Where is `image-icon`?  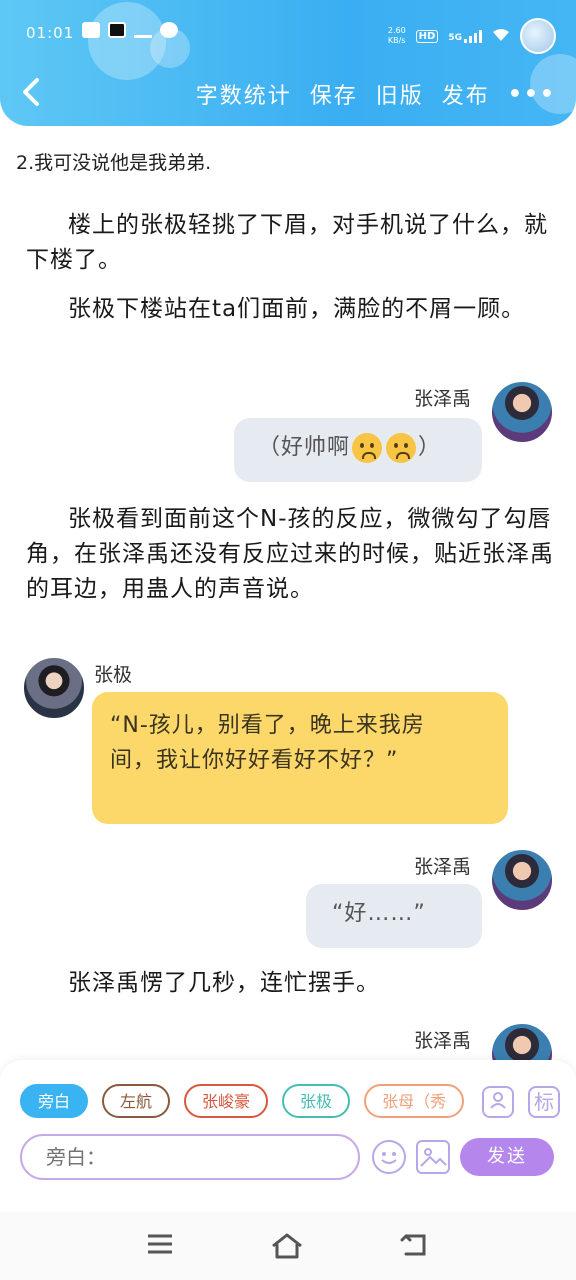 image-icon is located at coordinates (433, 1157).